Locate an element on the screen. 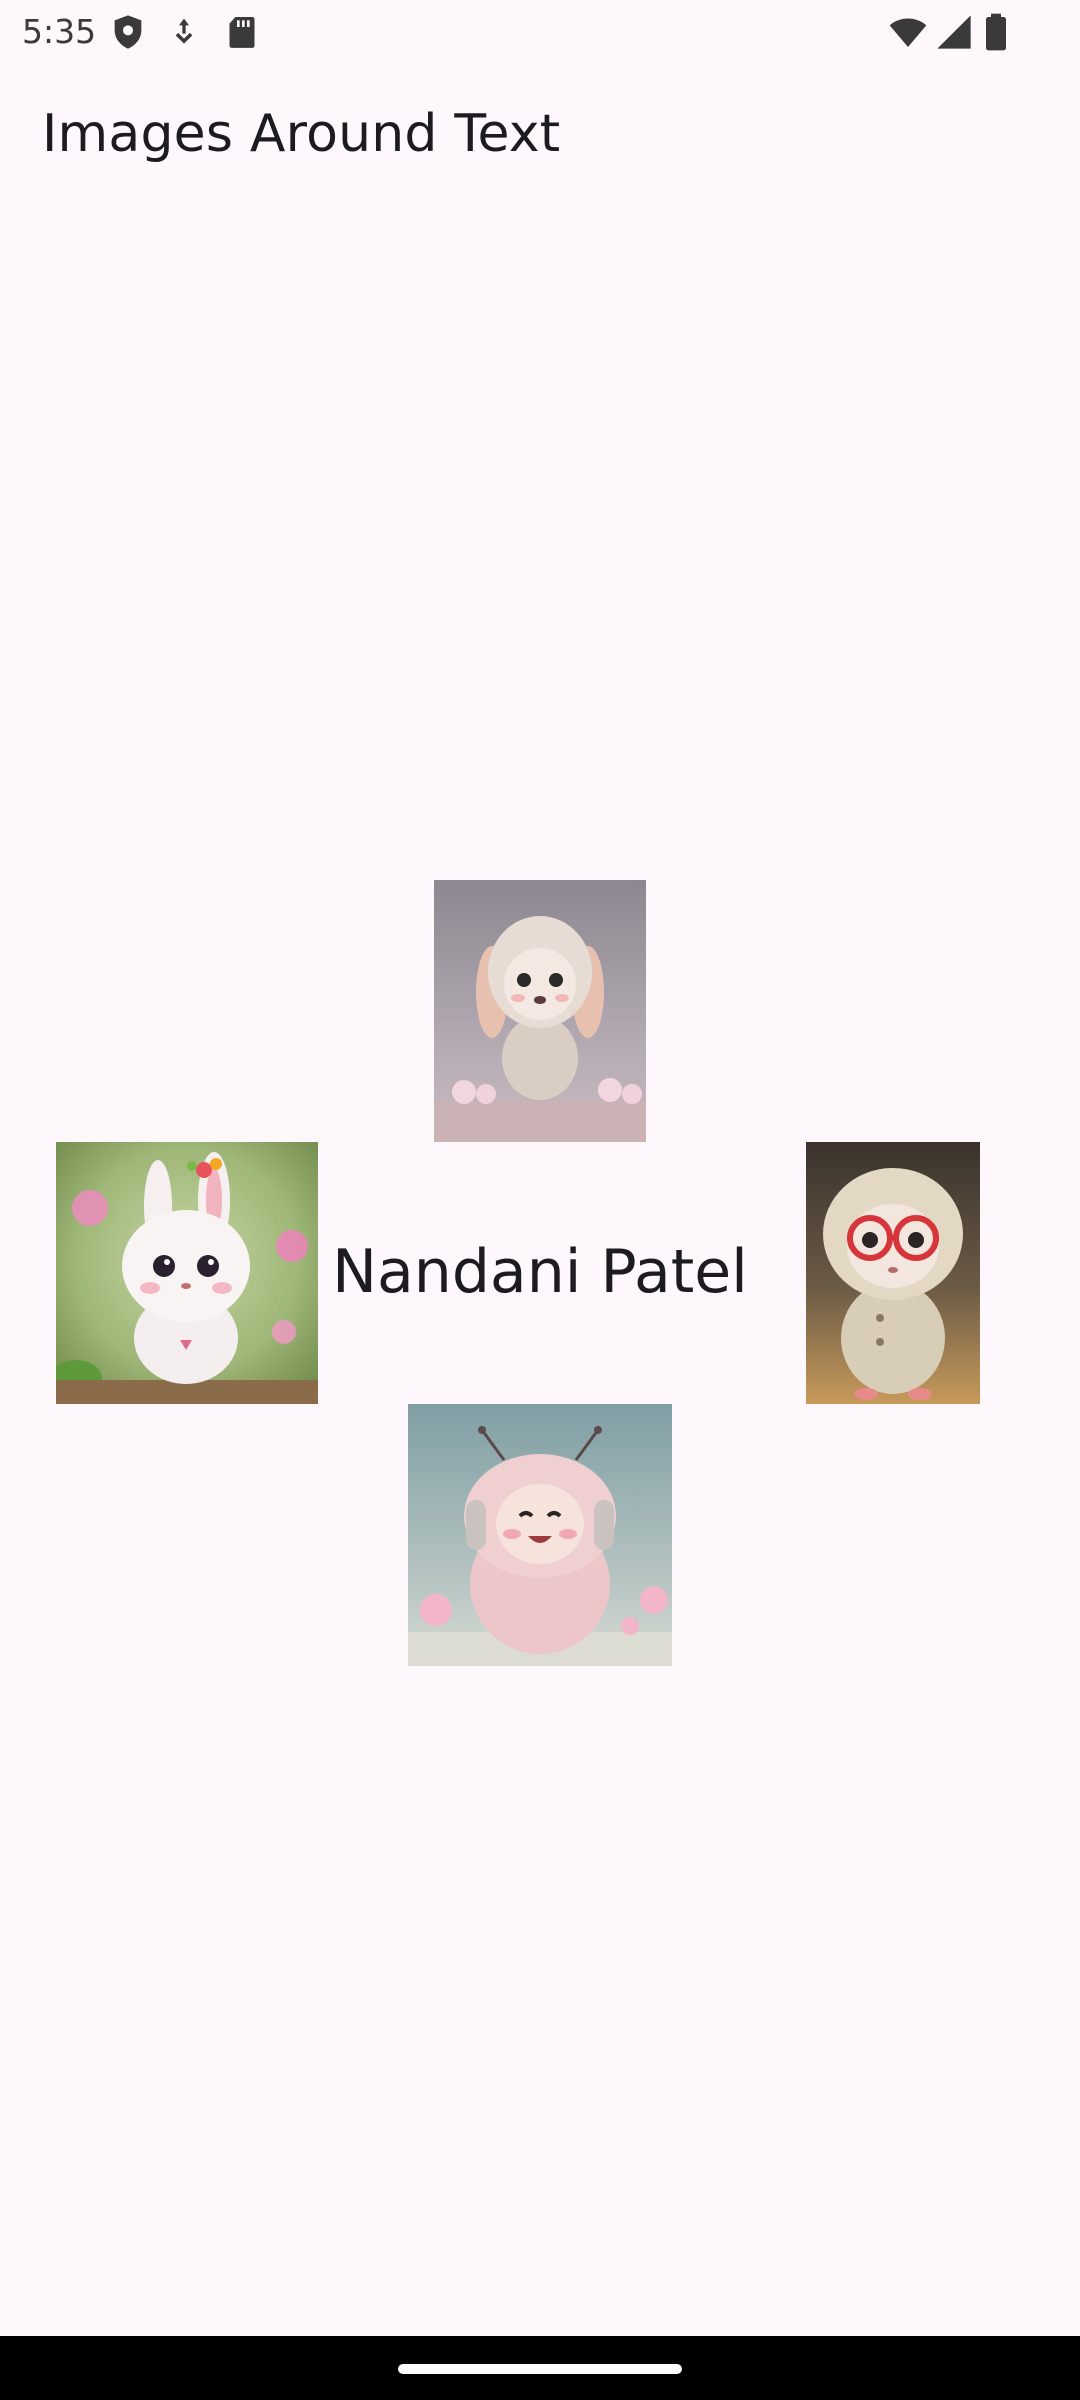 The width and height of the screenshot is (1080, 2400). image-left-bunny-flower is located at coordinates (187, 1273).